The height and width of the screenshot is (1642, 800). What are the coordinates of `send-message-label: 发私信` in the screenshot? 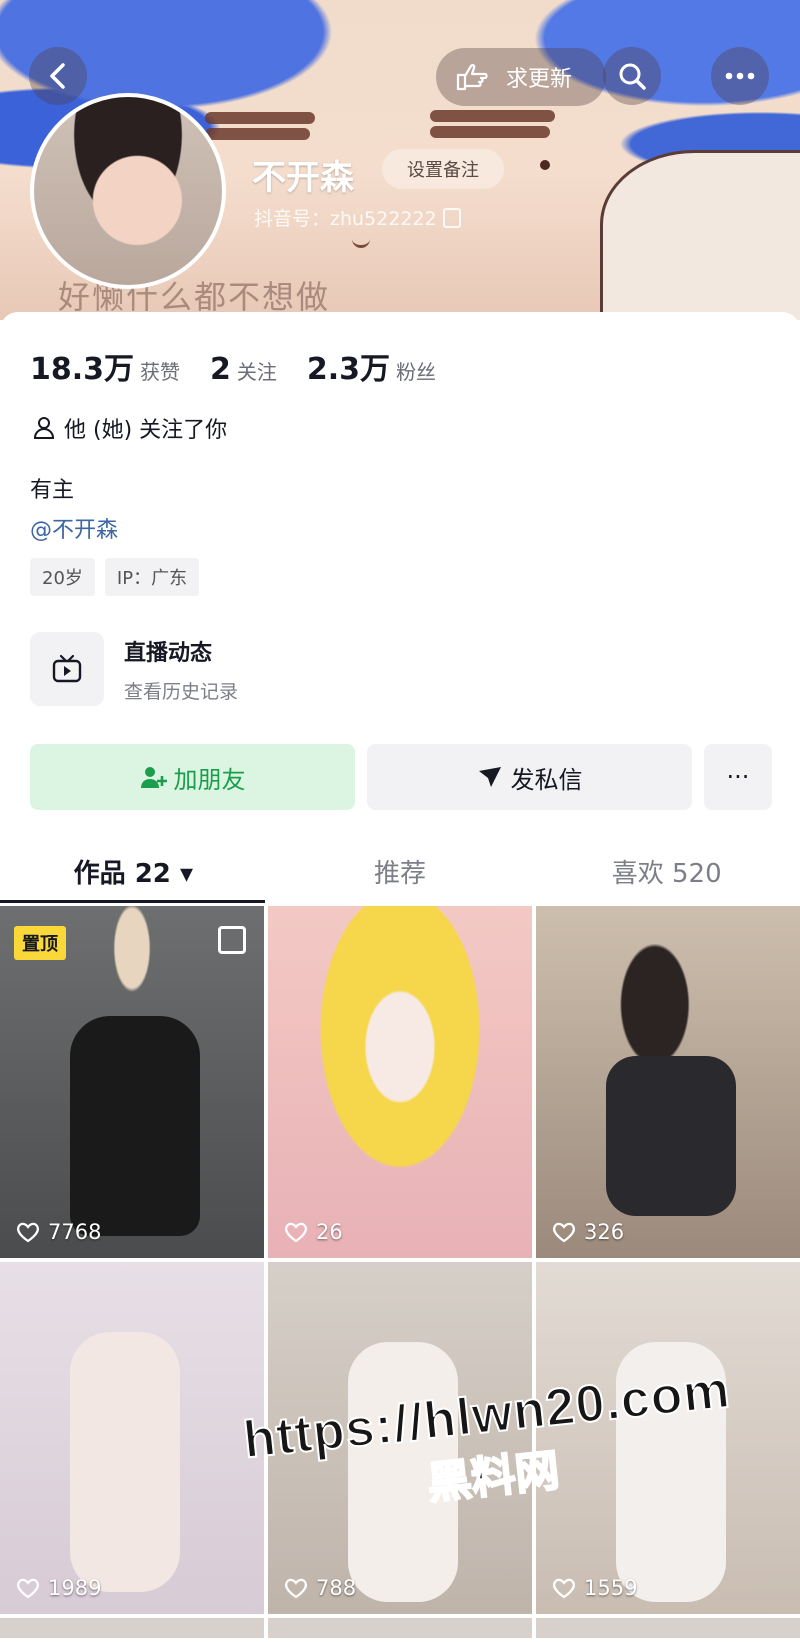 It's located at (546, 779).